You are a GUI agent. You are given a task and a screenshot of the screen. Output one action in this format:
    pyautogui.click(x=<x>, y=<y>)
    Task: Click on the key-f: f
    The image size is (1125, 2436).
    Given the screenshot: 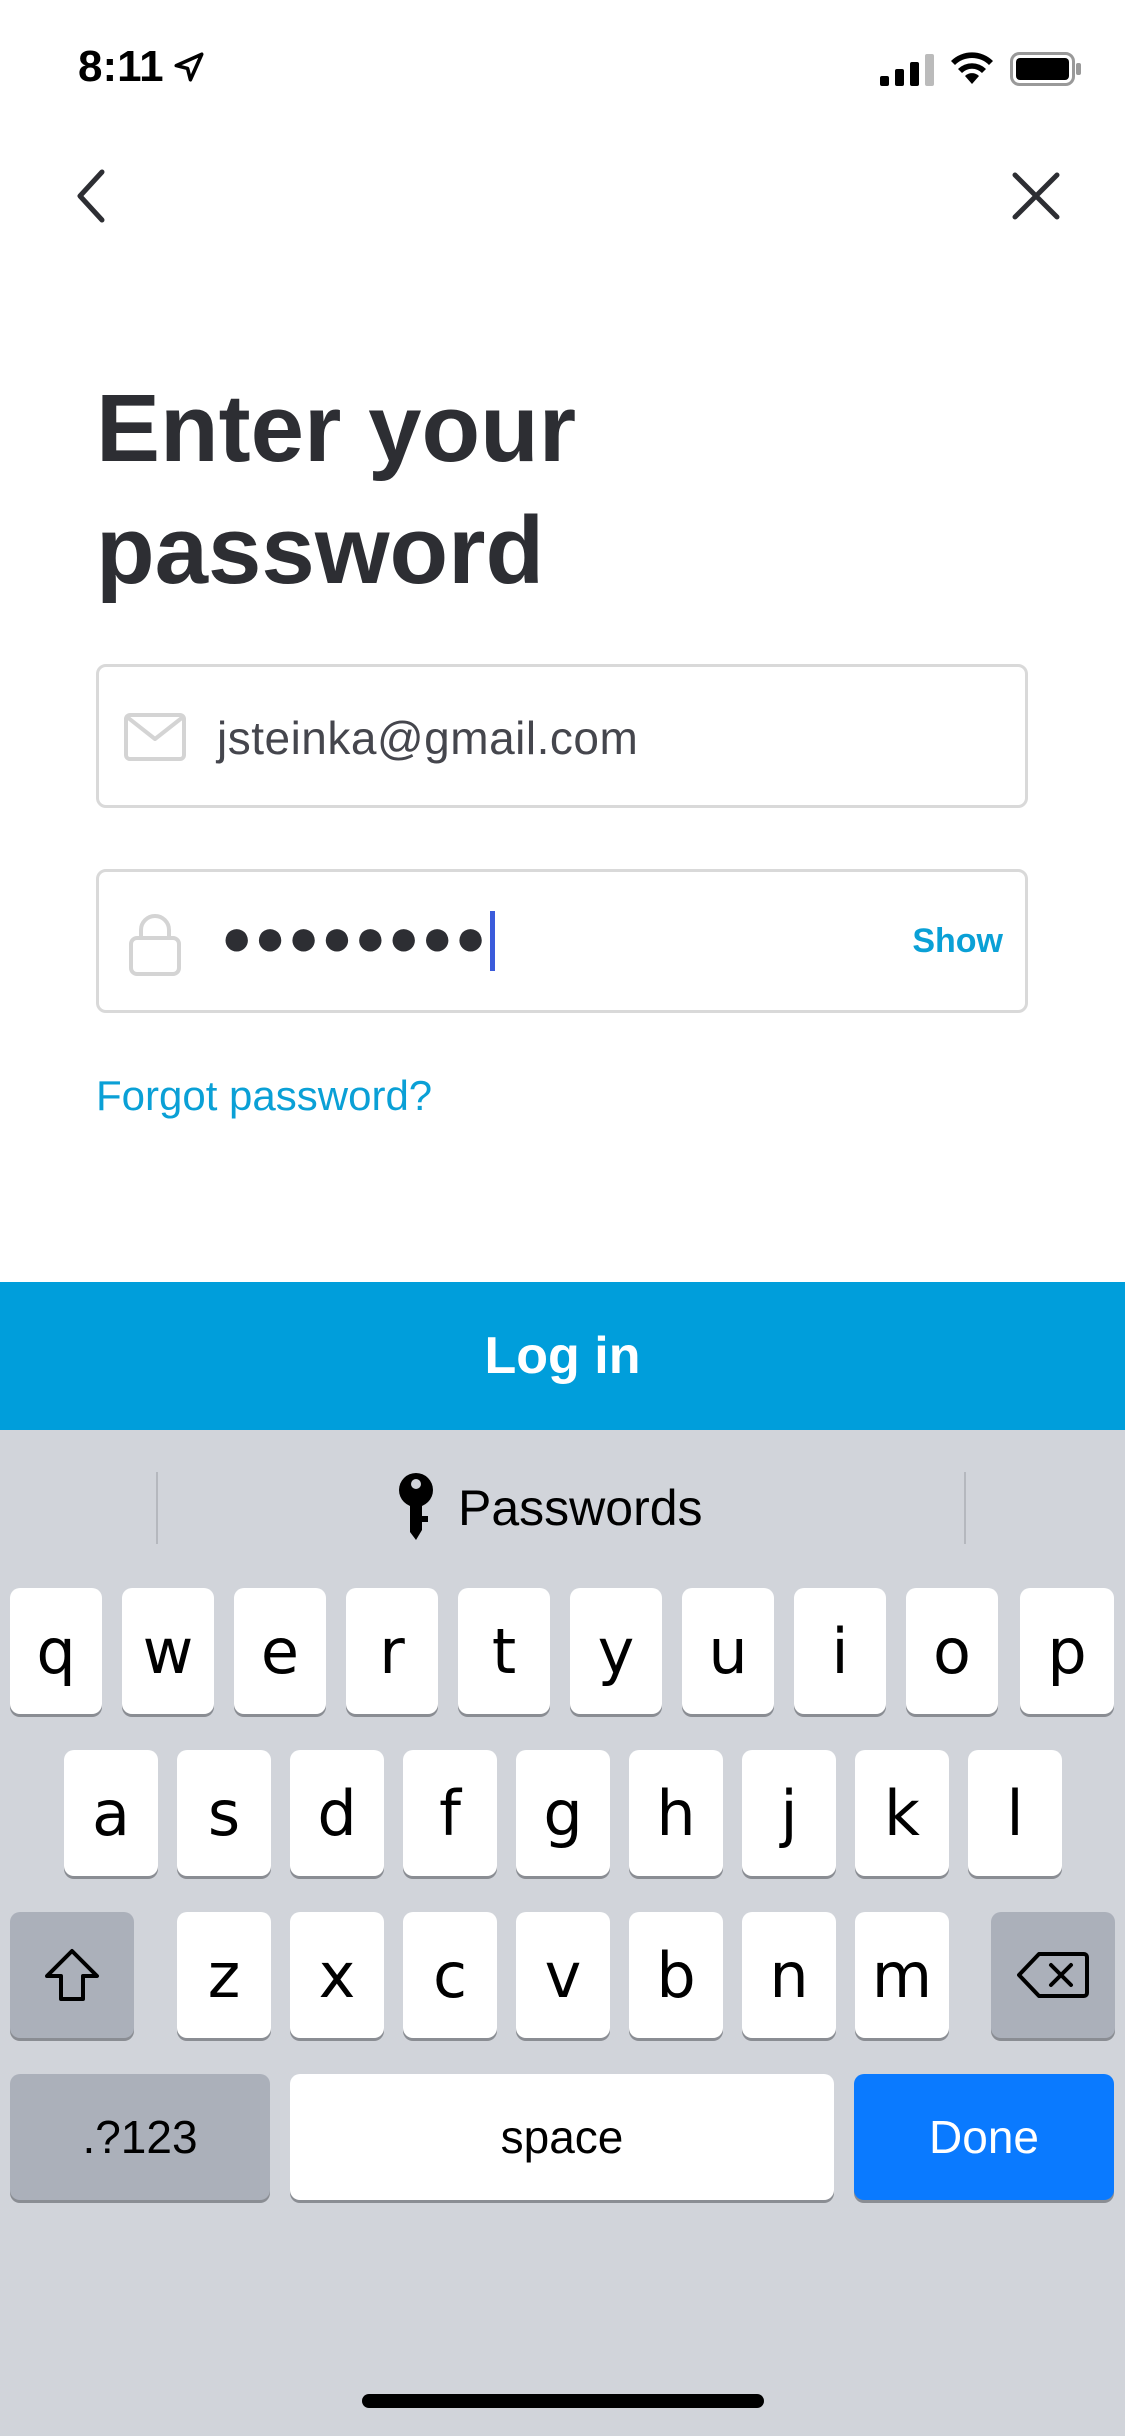 What is the action you would take?
    pyautogui.click(x=450, y=1813)
    